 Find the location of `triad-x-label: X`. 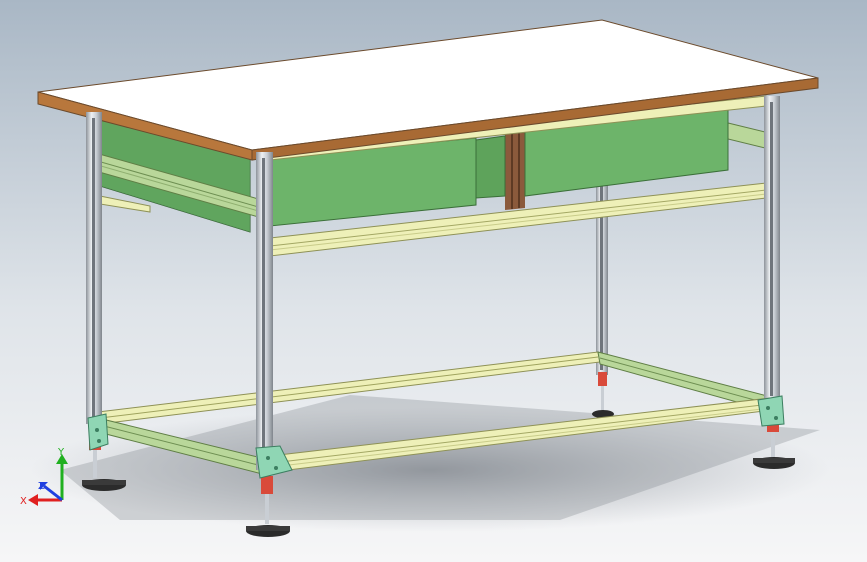

triad-x-label: X is located at coordinates (23, 501).